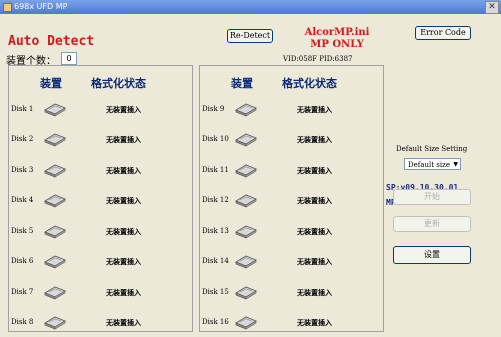 This screenshot has width=501, height=337. Describe the element at coordinates (22, 109) in the screenshot. I see `disk-label: Disk 1` at that location.